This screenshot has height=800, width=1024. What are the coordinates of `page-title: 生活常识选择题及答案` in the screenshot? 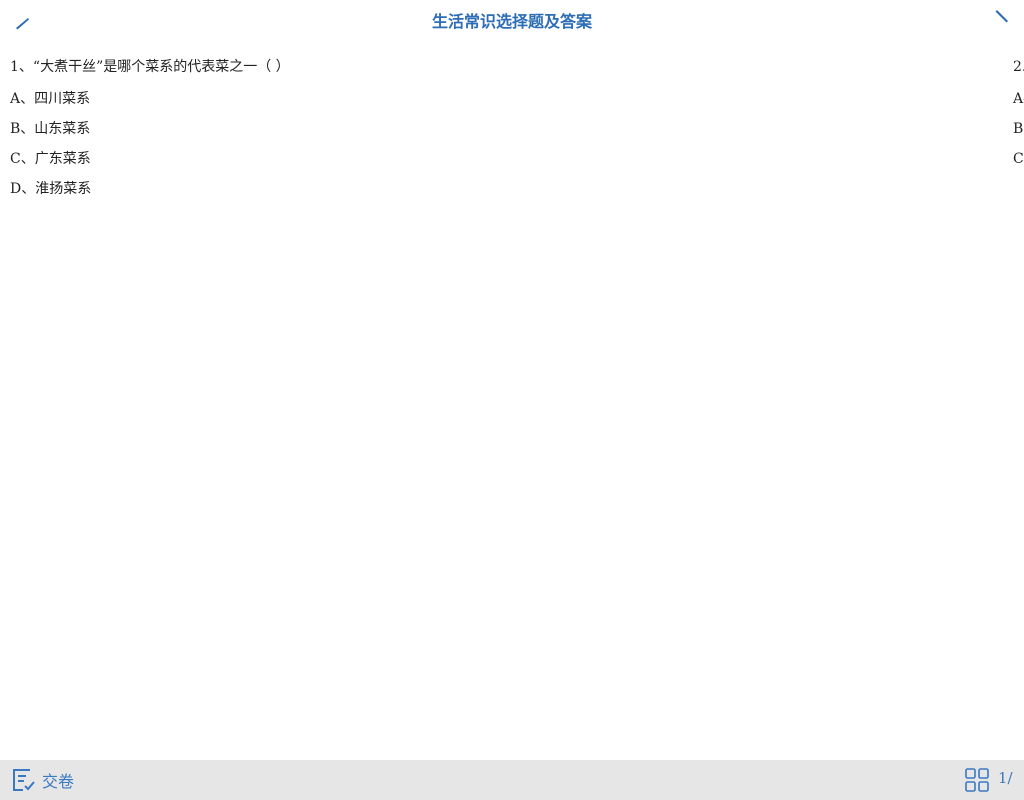 It's located at (511, 21).